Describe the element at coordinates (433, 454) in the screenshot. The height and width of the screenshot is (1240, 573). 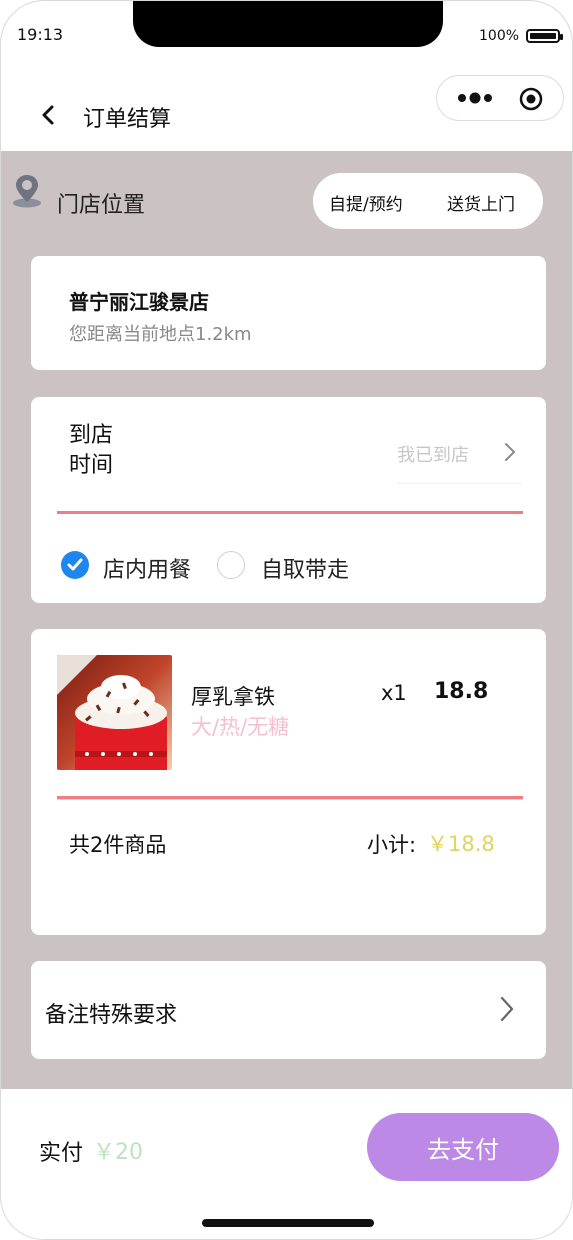
I see `arrived-input: 我已到店` at that location.